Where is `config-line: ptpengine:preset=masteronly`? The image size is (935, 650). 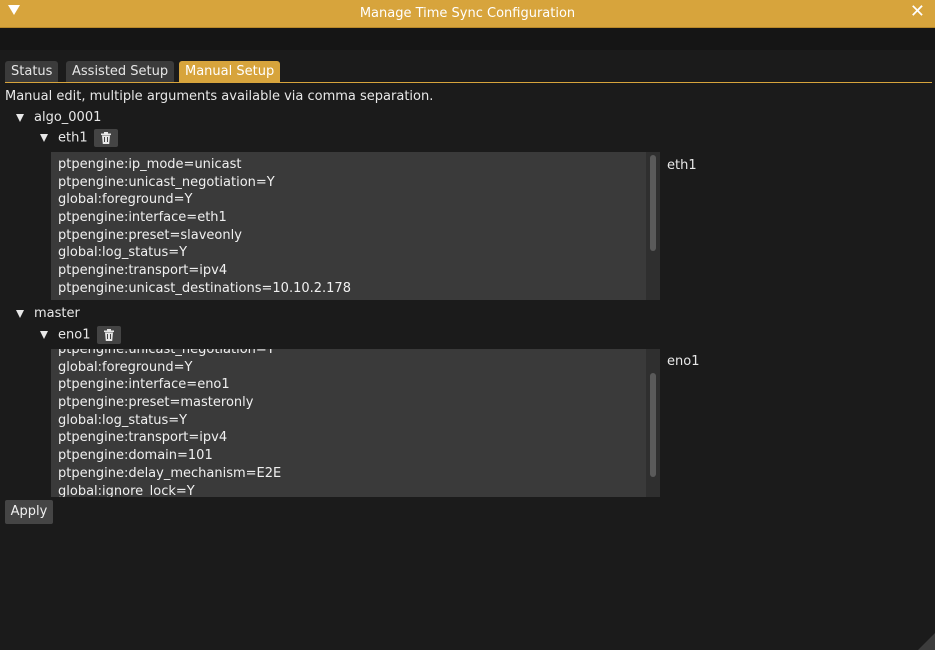
config-line: ptpengine:preset=masteronly is located at coordinates (156, 403).